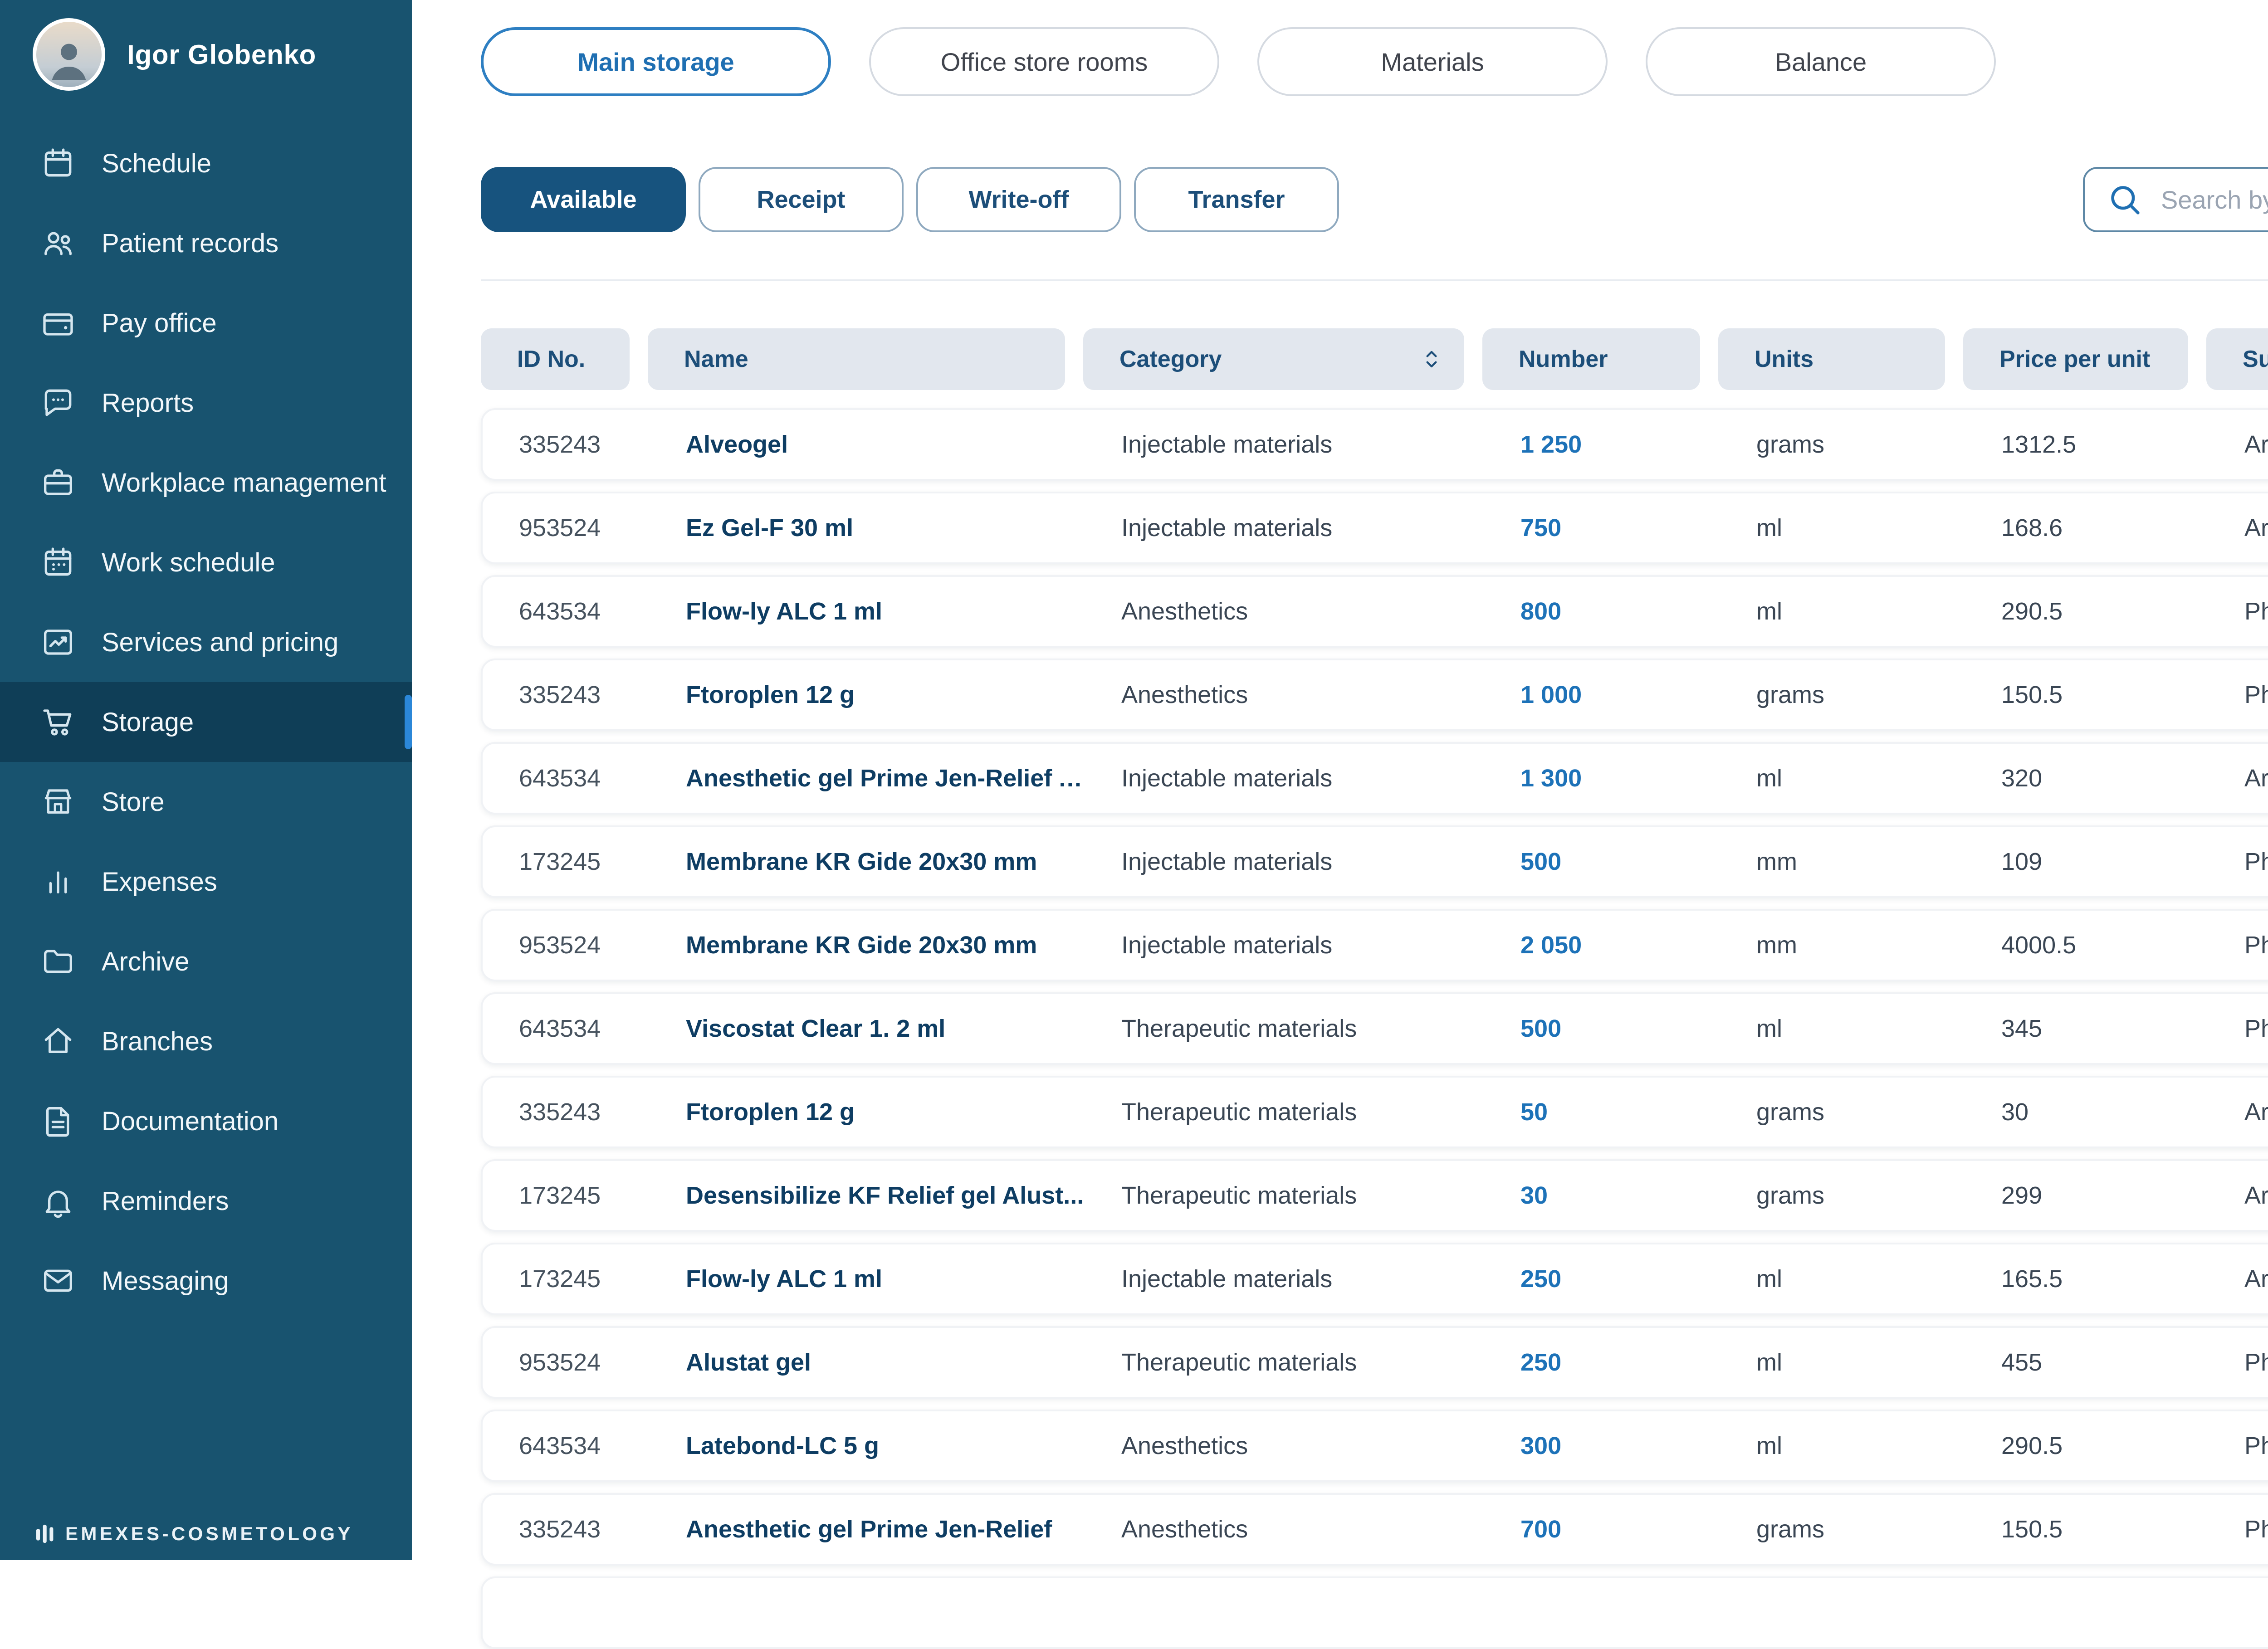  Describe the element at coordinates (2039, 946) in the screenshot. I see `cell-price: 4000.5` at that location.